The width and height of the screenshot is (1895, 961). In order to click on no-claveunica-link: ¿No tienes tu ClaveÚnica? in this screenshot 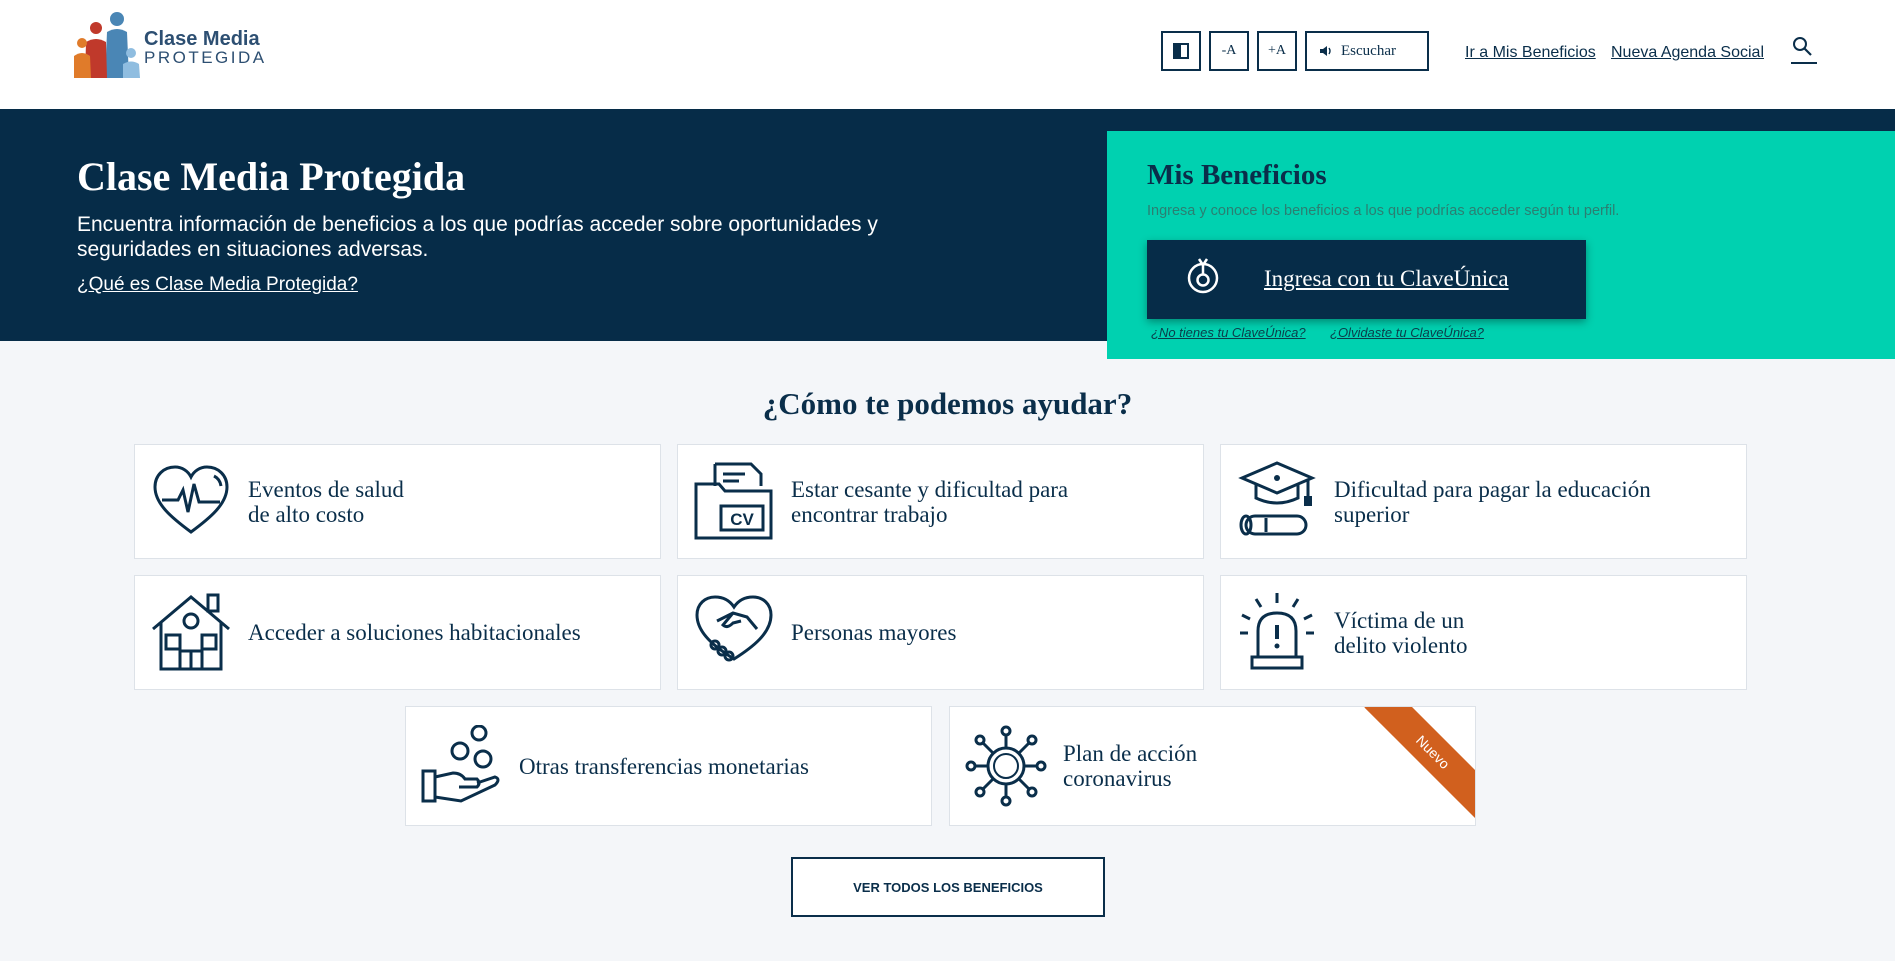, I will do `click(1228, 332)`.